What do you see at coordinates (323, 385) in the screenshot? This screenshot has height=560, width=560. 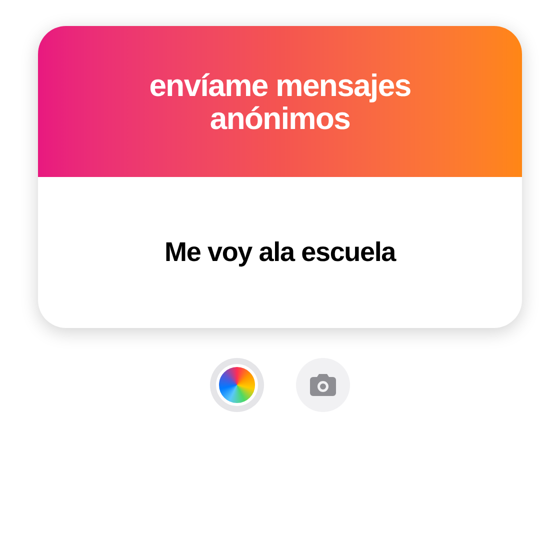 I see `camera-icon` at bounding box center [323, 385].